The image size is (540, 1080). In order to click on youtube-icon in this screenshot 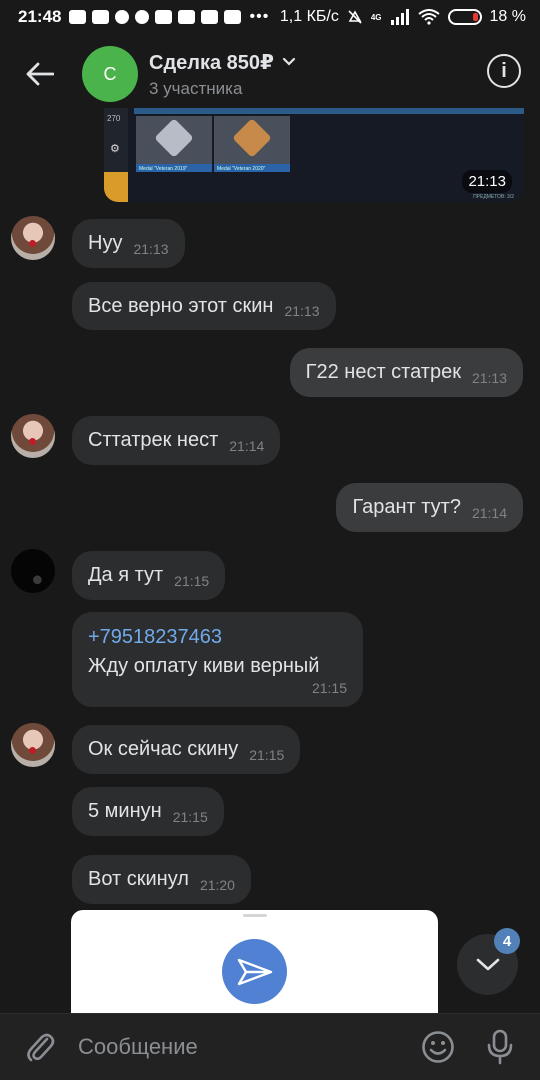, I will do `click(164, 17)`.